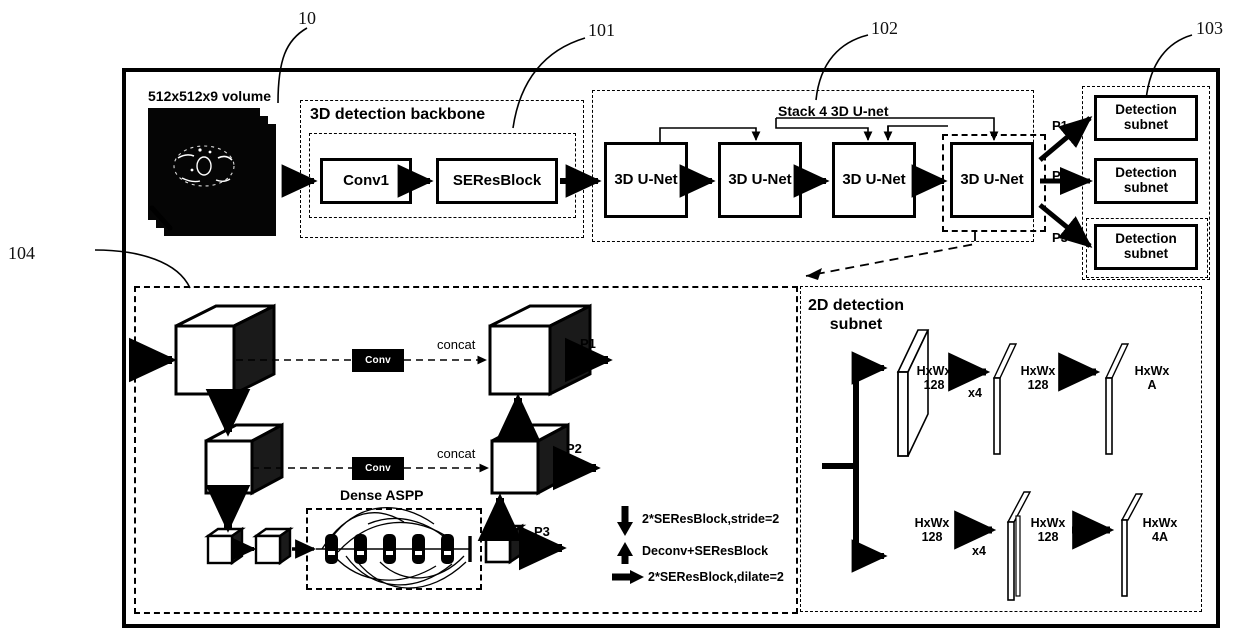 Image resolution: width=1240 pixels, height=628 pixels. Describe the element at coordinates (378, 468) in the screenshot. I see `conv-chip-2: Conv` at that location.